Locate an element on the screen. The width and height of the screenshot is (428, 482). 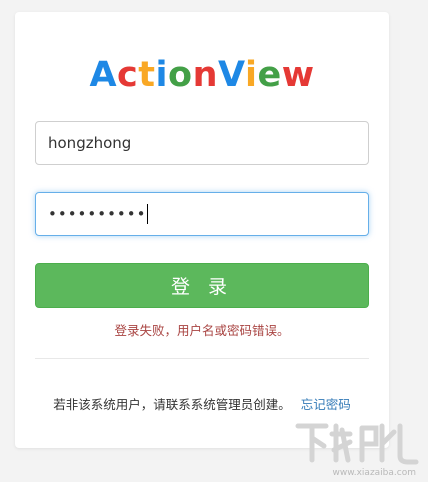
login-button: 登 录 is located at coordinates (202, 285).